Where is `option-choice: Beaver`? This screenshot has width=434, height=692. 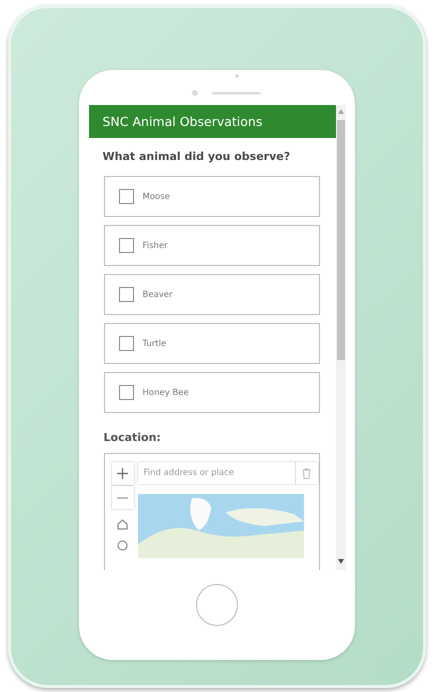
option-choice: Beaver is located at coordinates (212, 294).